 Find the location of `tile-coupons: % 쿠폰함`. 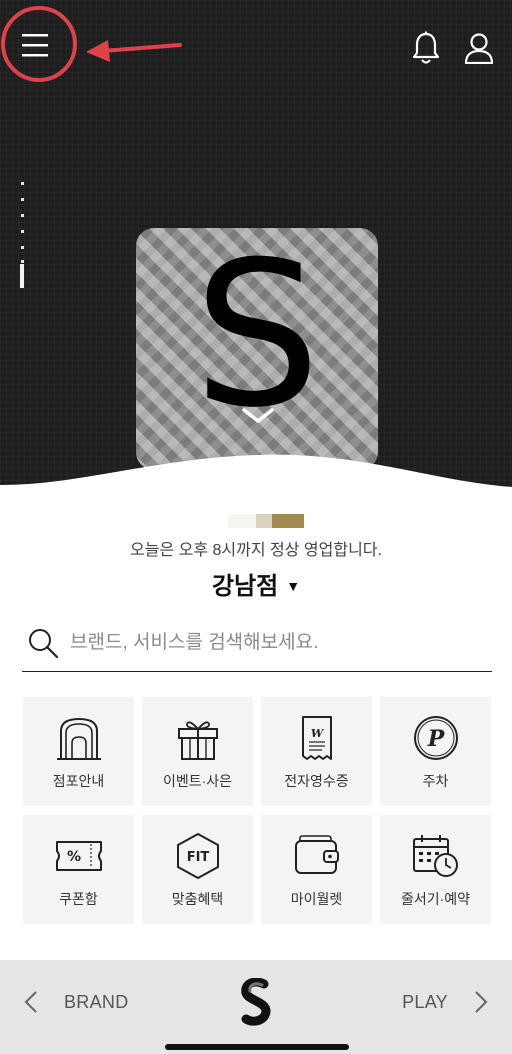

tile-coupons: % 쿠폰함 is located at coordinates (78, 869).